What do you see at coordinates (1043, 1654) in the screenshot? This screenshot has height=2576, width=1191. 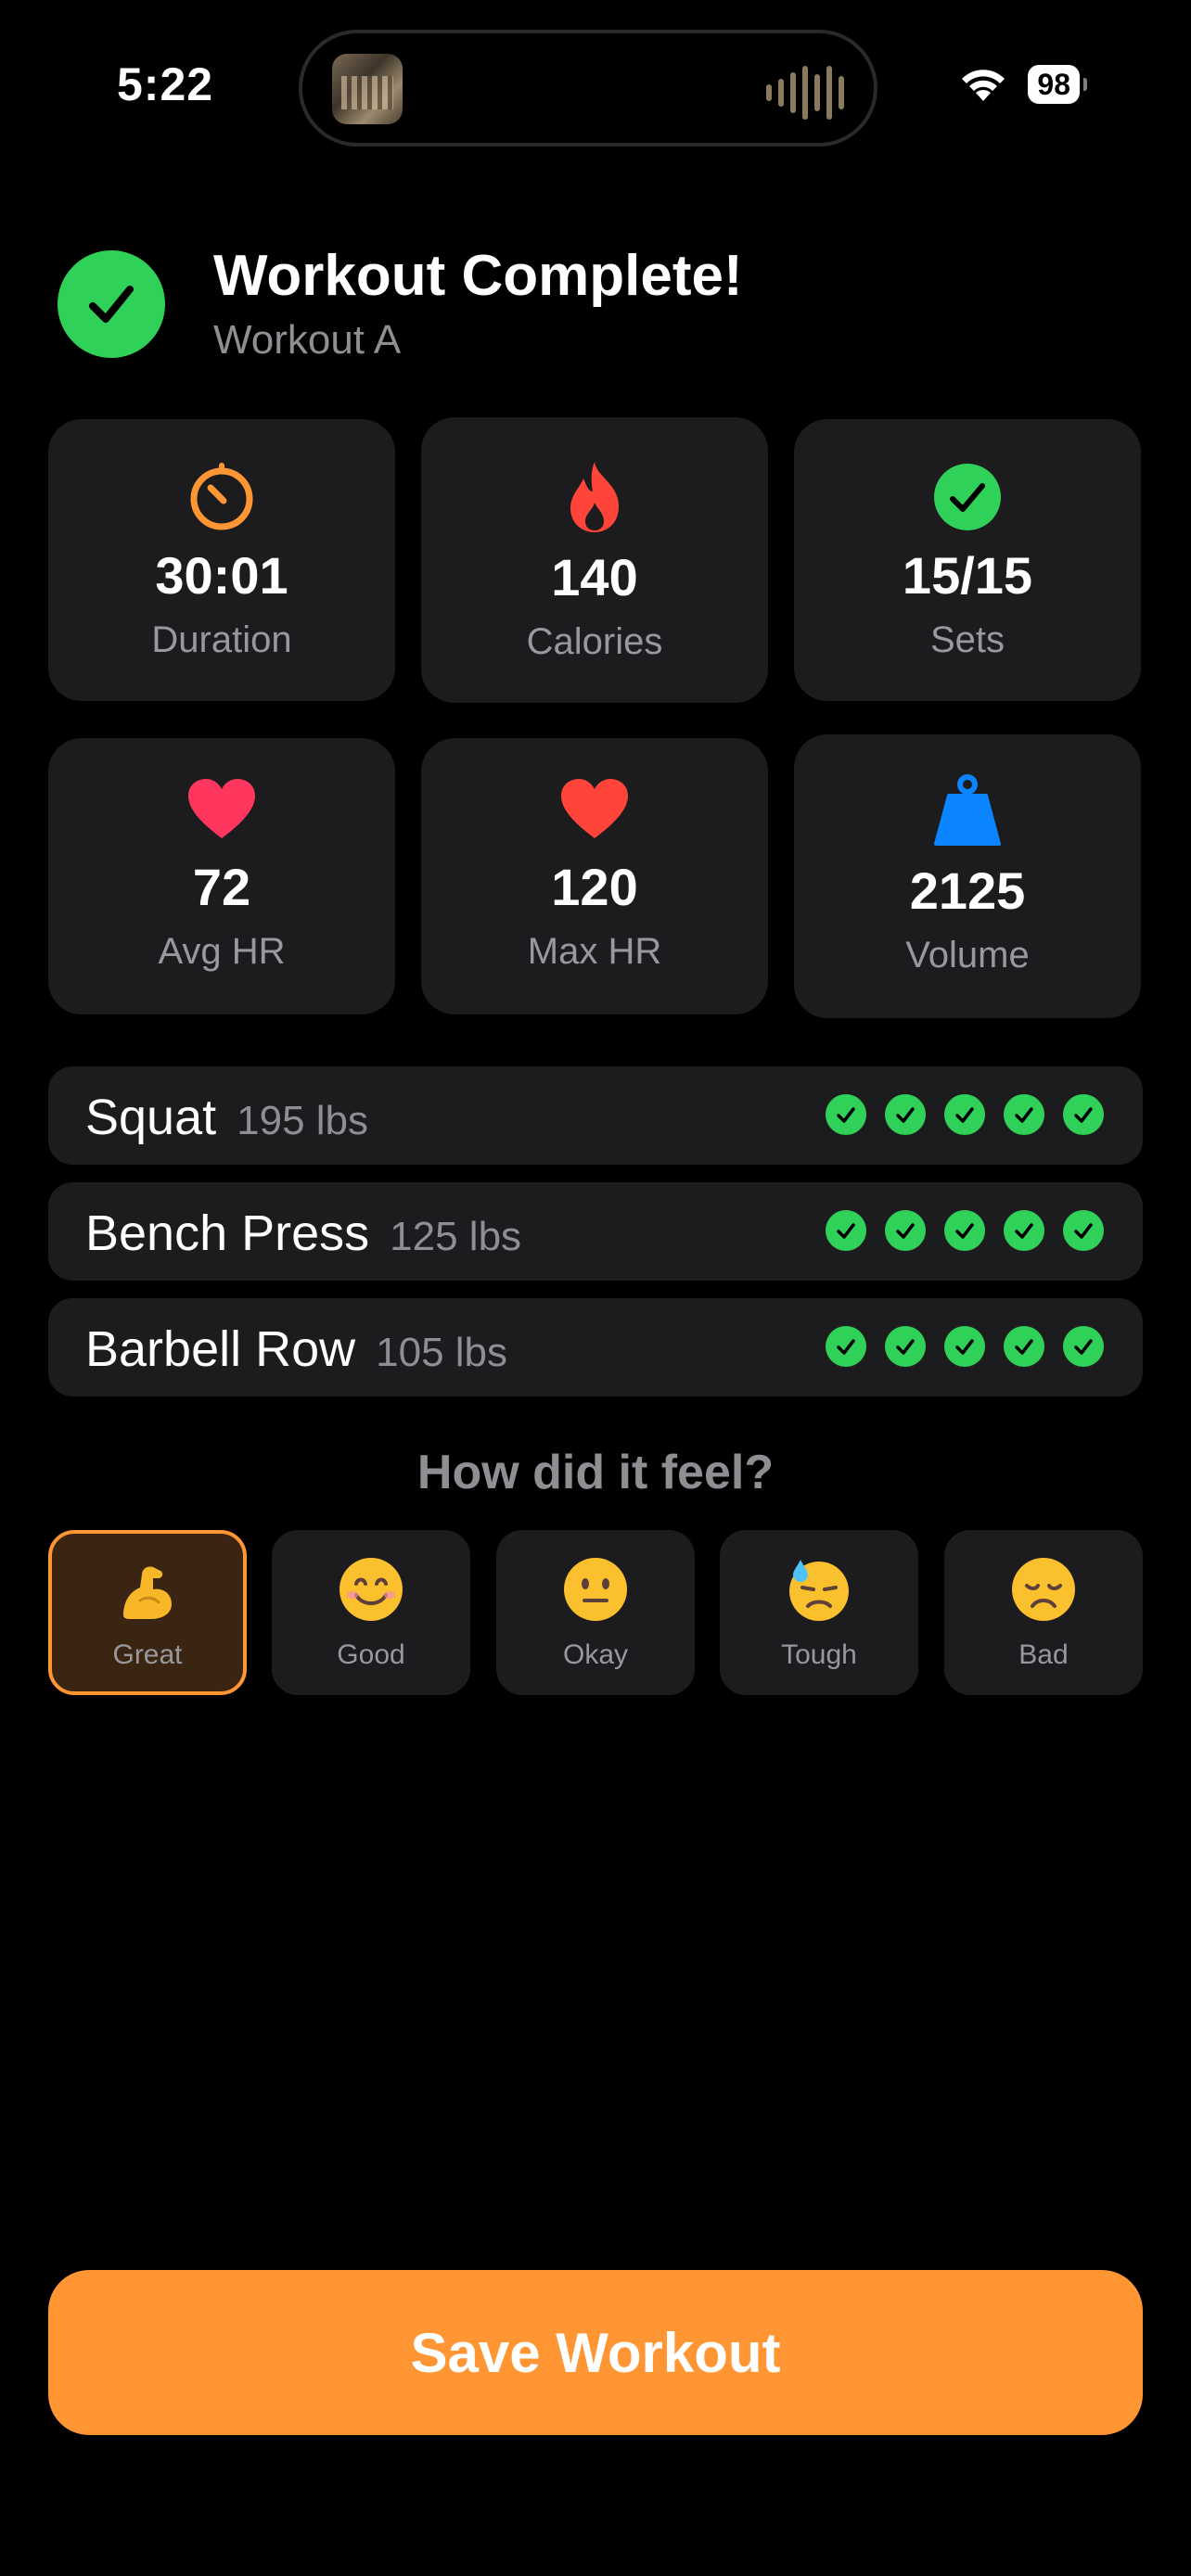 I see `feeling-label: Bad` at bounding box center [1043, 1654].